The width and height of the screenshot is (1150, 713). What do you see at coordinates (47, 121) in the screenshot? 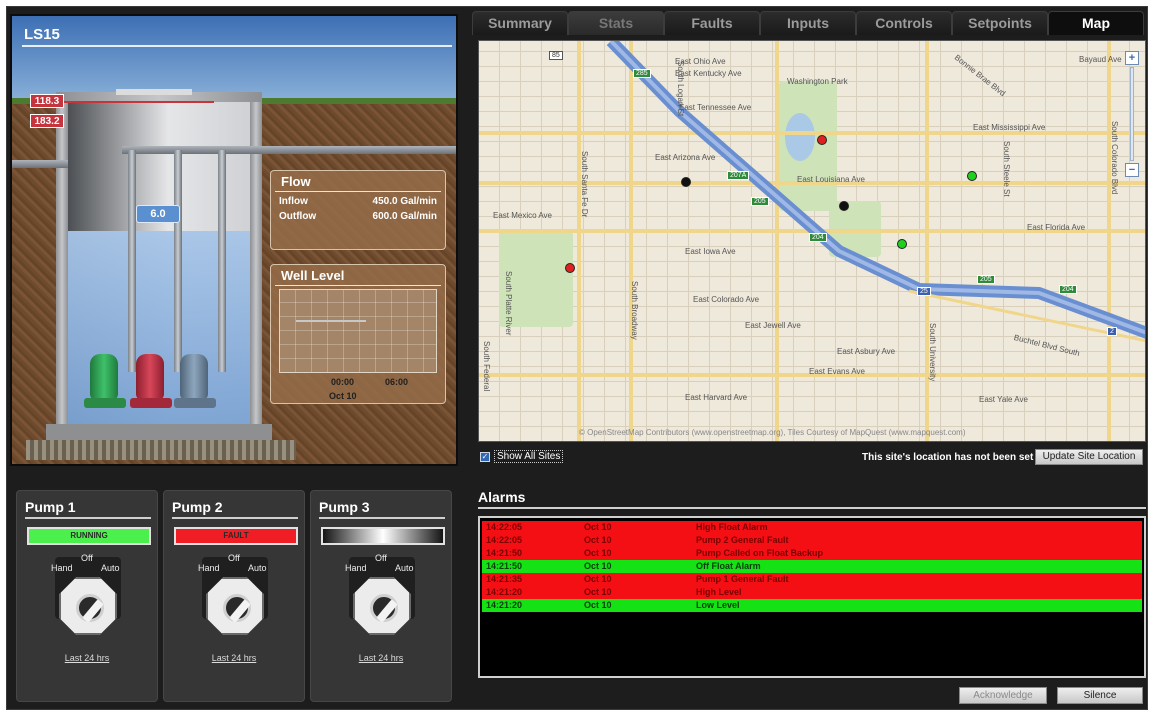
I see `high-level-2-badge: 183.2` at bounding box center [47, 121].